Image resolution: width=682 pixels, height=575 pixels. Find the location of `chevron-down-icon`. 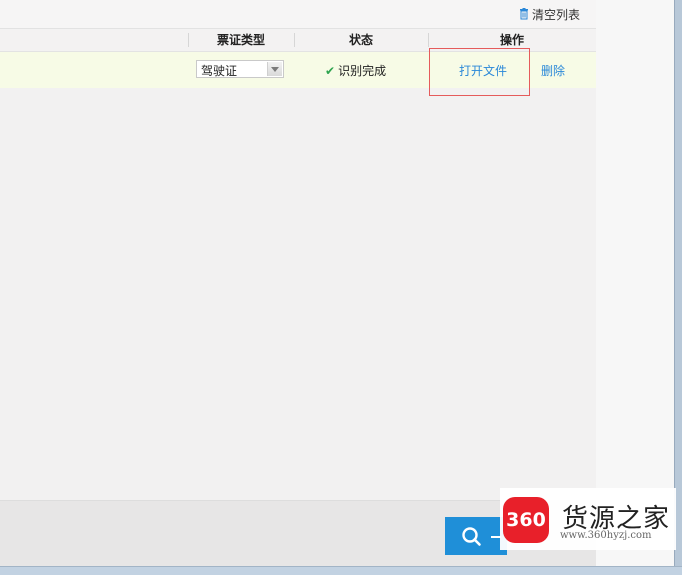

chevron-down-icon is located at coordinates (274, 69).